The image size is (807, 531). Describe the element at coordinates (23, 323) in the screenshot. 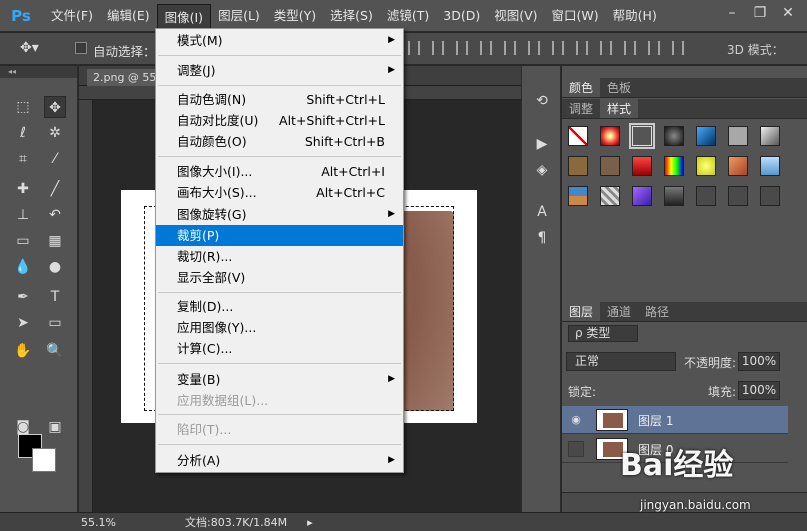

I see `path-select-icon: ➤` at that location.